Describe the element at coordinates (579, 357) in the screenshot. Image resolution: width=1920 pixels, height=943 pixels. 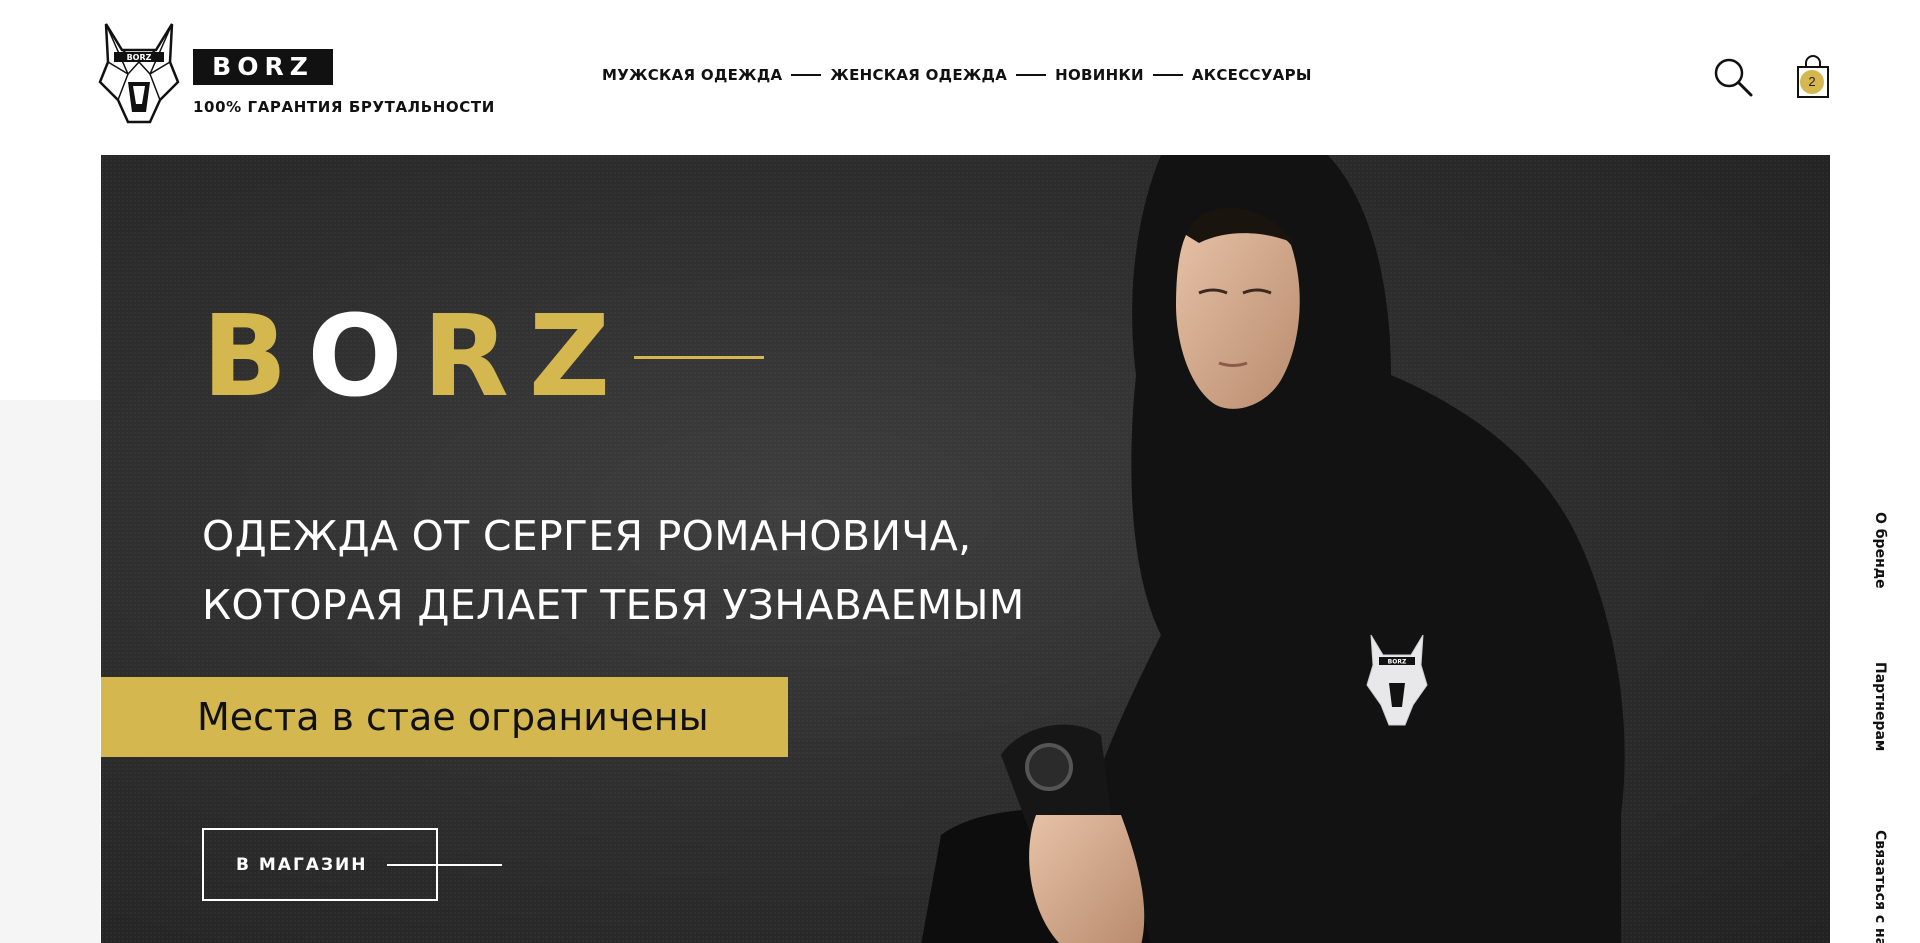
I see `hero-title-letter: Z` at that location.